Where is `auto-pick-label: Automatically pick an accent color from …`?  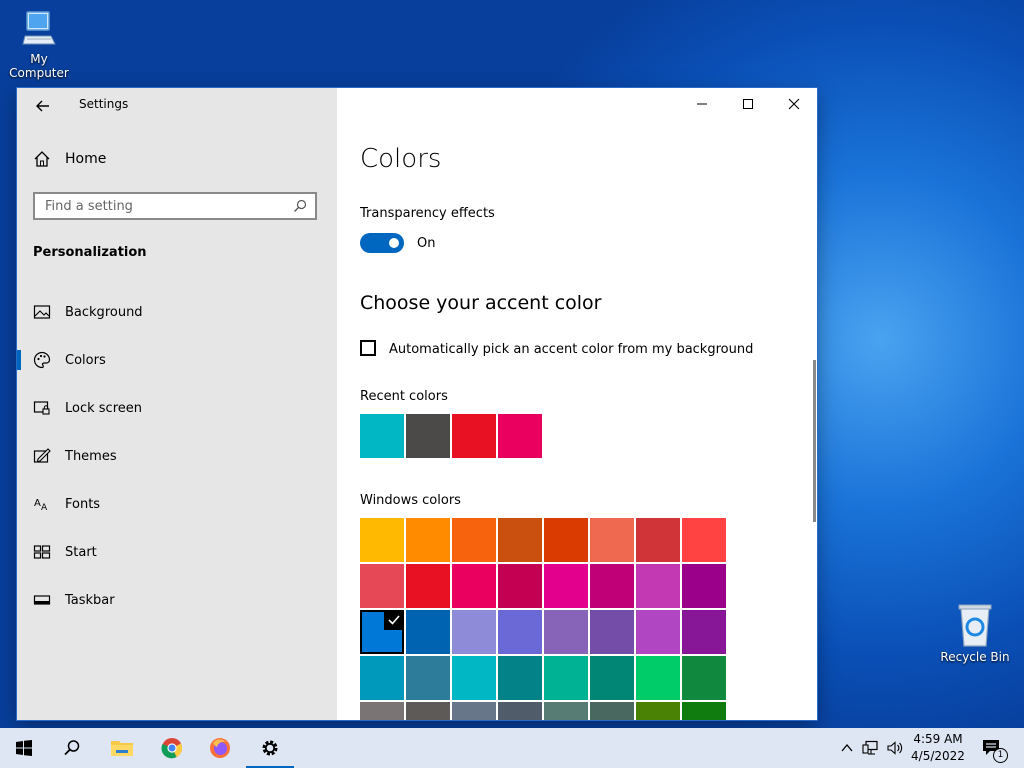 auto-pick-label: Automatically pick an accent color from … is located at coordinates (571, 349).